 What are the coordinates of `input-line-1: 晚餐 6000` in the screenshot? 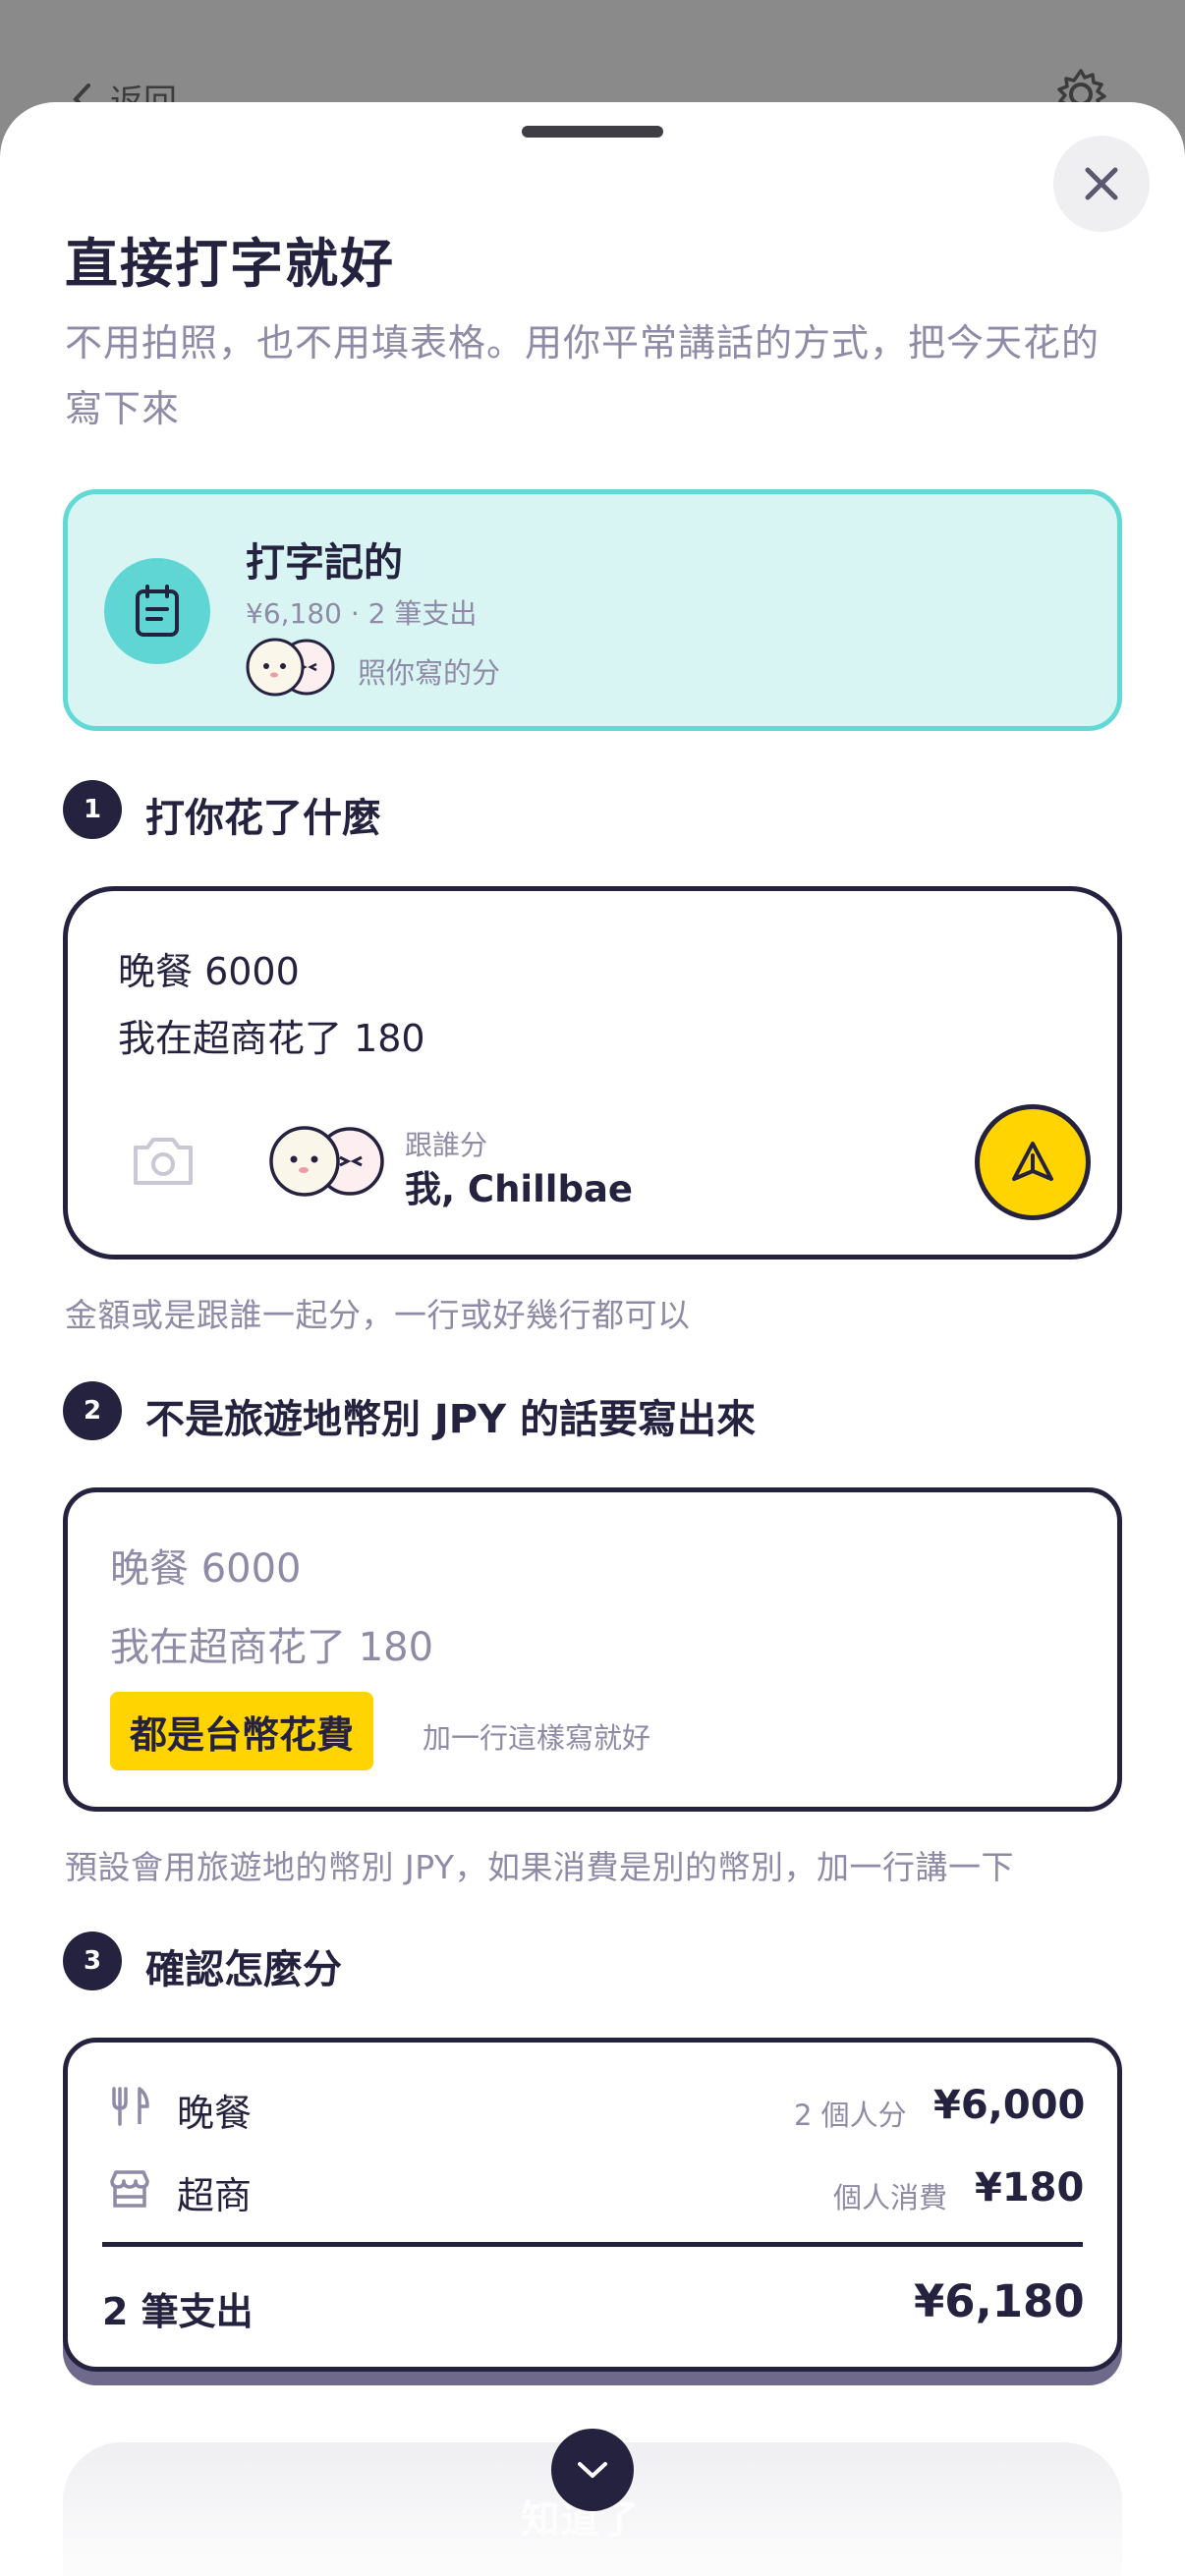 It's located at (209, 968).